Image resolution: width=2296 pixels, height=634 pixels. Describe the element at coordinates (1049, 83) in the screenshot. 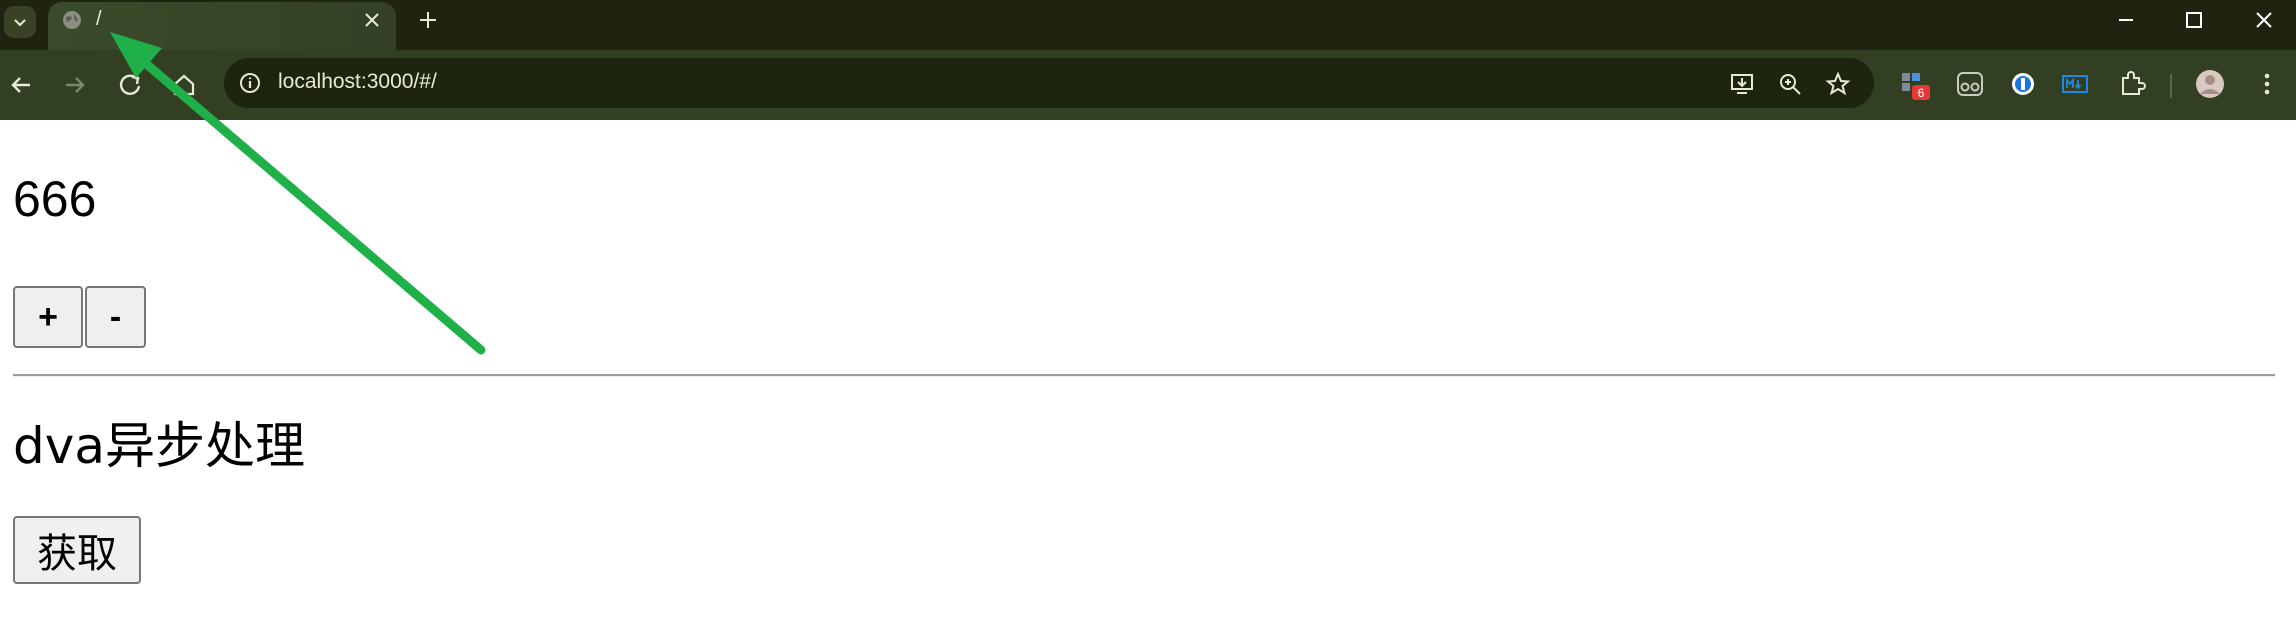

I see `address-bar: localhost:3000/#/` at that location.